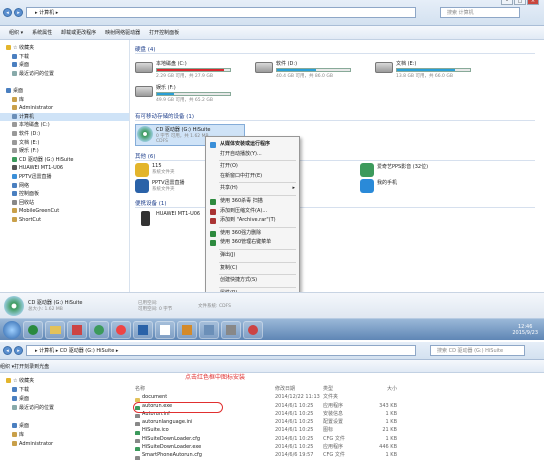 This screenshot has height=476, width=544. What do you see at coordinates (252, 202) in the screenshot?
I see `menu-item: 使用 360杀毒 扫描` at bounding box center [252, 202].